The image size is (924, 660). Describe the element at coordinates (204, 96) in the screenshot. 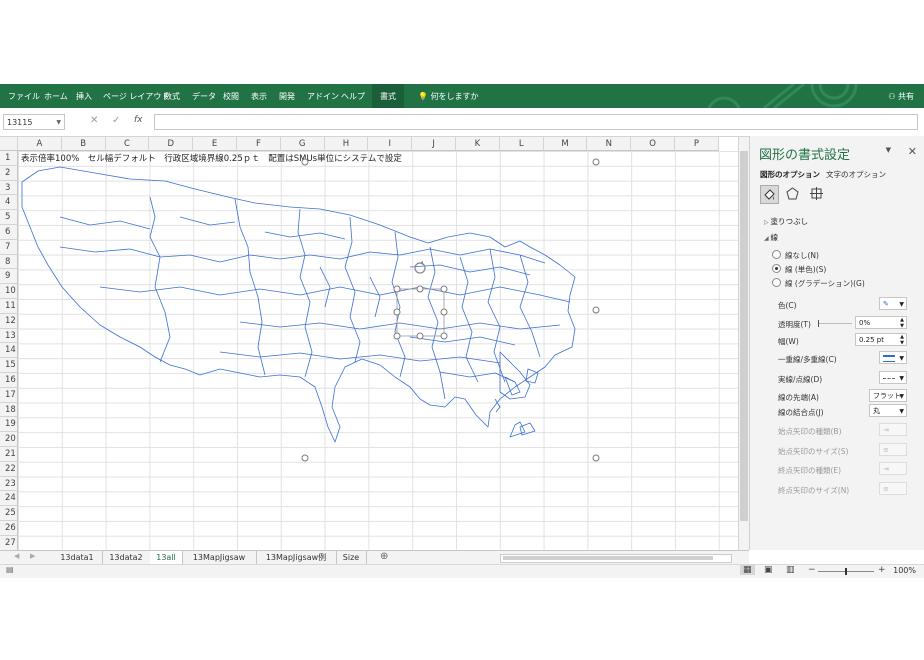

I see `tab-data: データ` at that location.